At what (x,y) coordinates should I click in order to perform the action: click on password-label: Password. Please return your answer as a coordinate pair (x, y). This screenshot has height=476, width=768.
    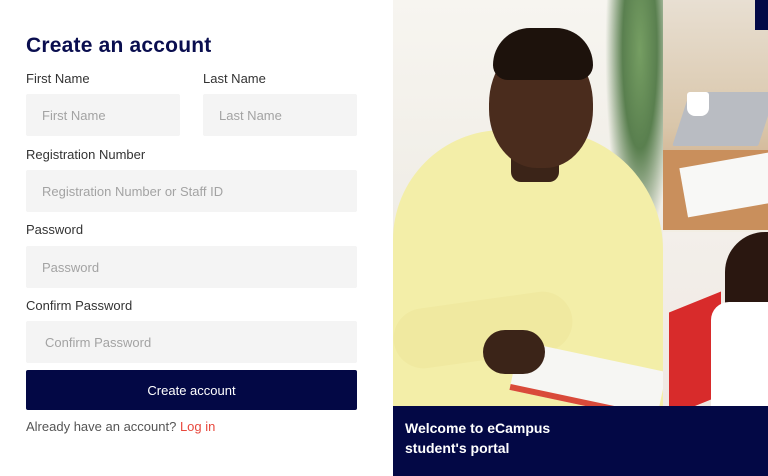
    Looking at the image, I should click on (55, 229).